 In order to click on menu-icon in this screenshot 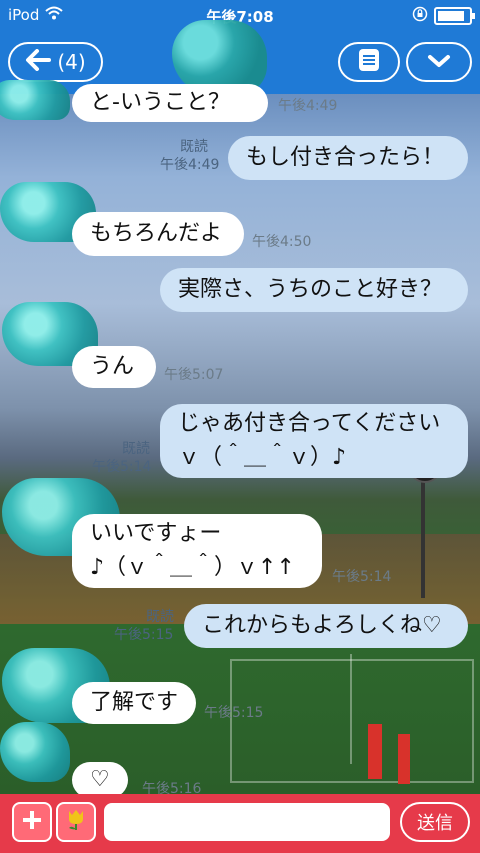, I will do `click(369, 62)`.